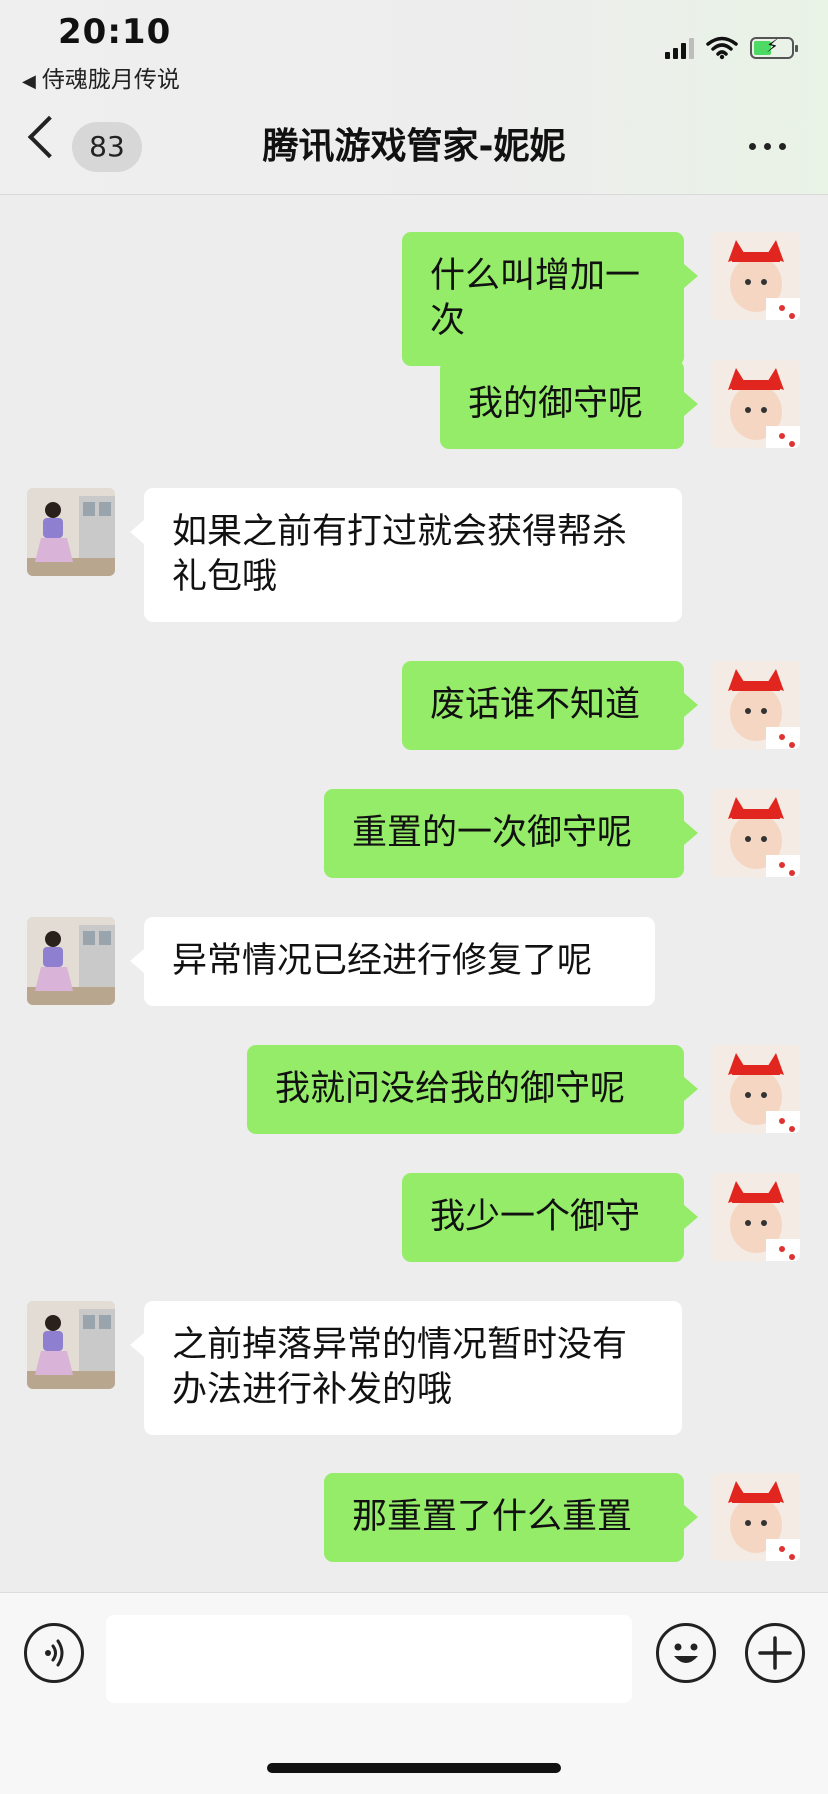 Image resolution: width=828 pixels, height=1794 pixels. What do you see at coordinates (406, 1368) in the screenshot?
I see `incoming-message-bubble: 之前掉落异常的情况暂时没有办法进行补发的哦` at bounding box center [406, 1368].